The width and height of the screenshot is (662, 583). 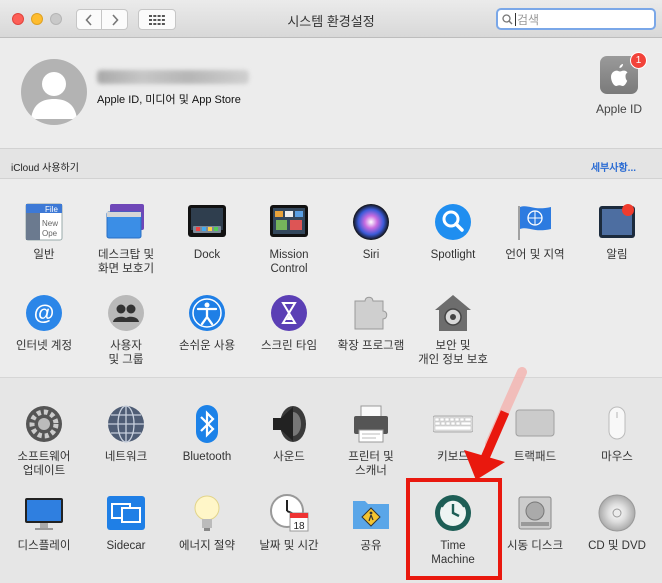 I want to click on apple-id-label: Apple ID, so click(x=619, y=109).